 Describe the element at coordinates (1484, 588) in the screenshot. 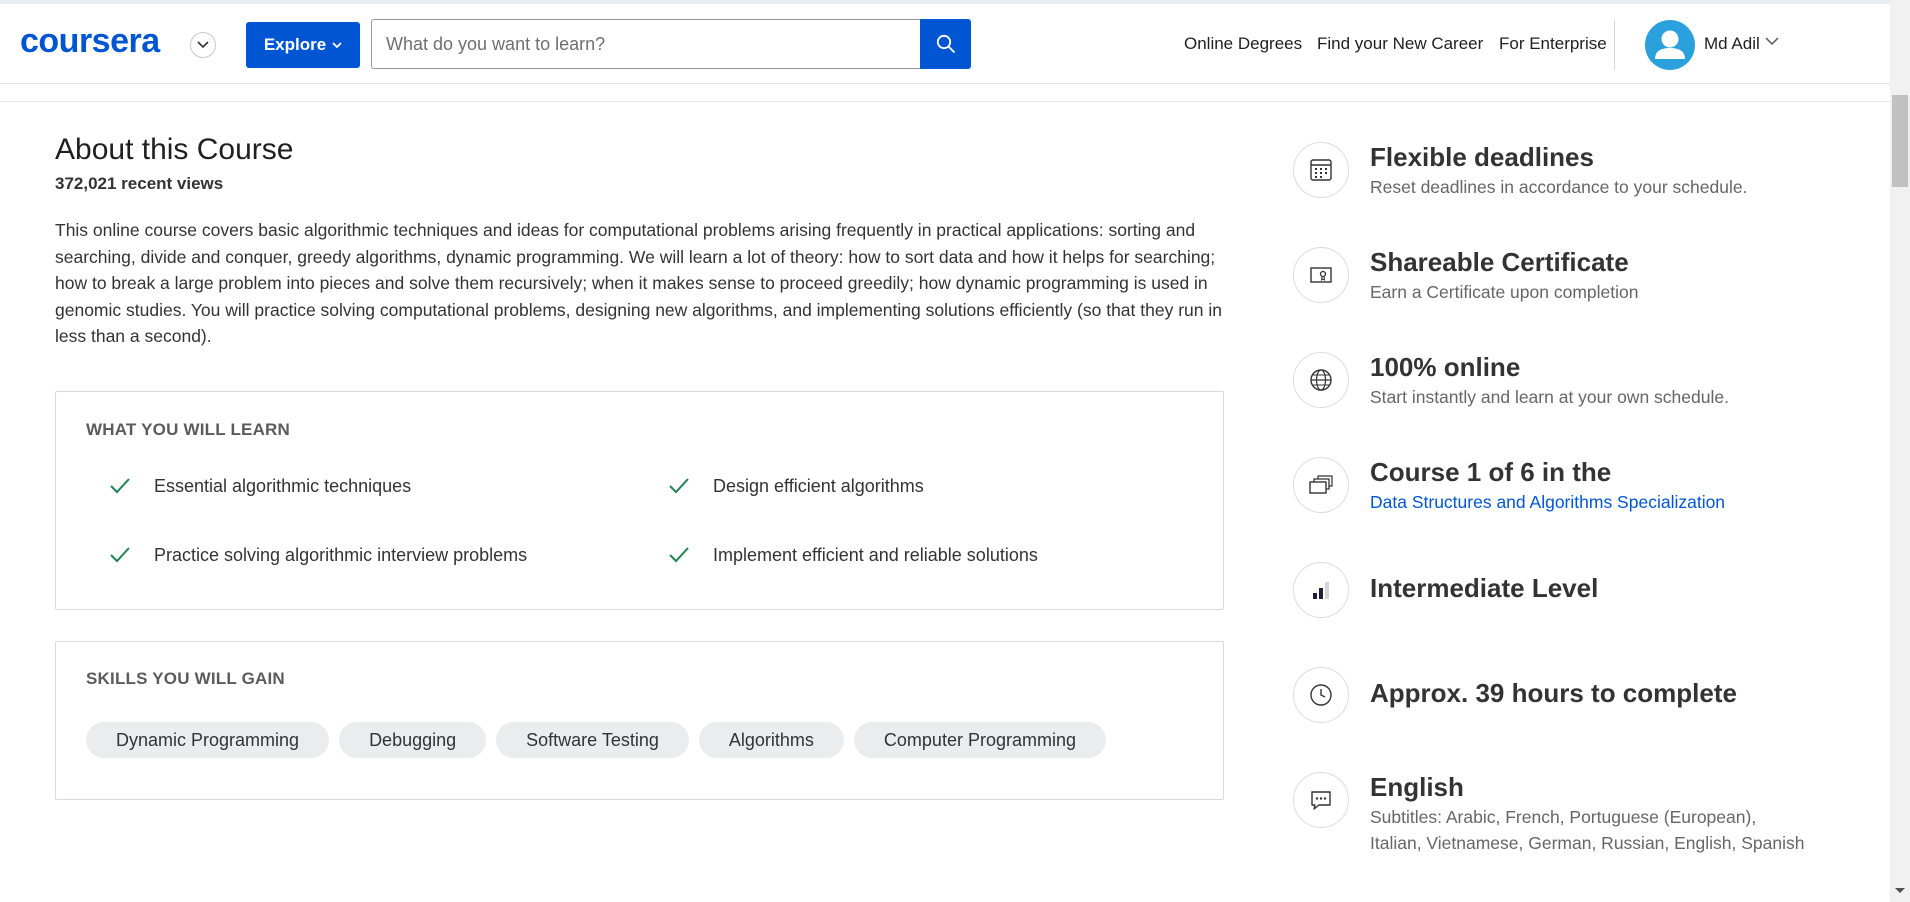

I see `feature-title: Intermediate Level` at that location.